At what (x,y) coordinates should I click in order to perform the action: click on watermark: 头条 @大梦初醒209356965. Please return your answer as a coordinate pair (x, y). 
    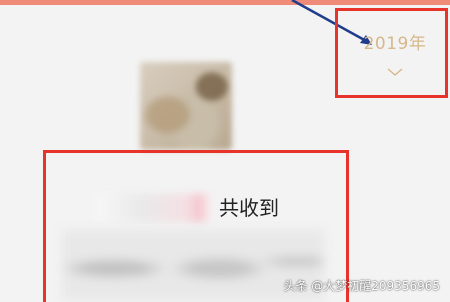
    Looking at the image, I should click on (361, 286).